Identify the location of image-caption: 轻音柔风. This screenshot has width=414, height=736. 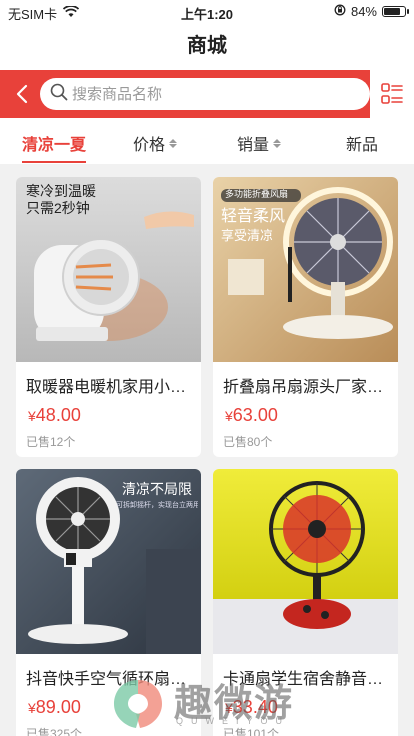
(253, 216).